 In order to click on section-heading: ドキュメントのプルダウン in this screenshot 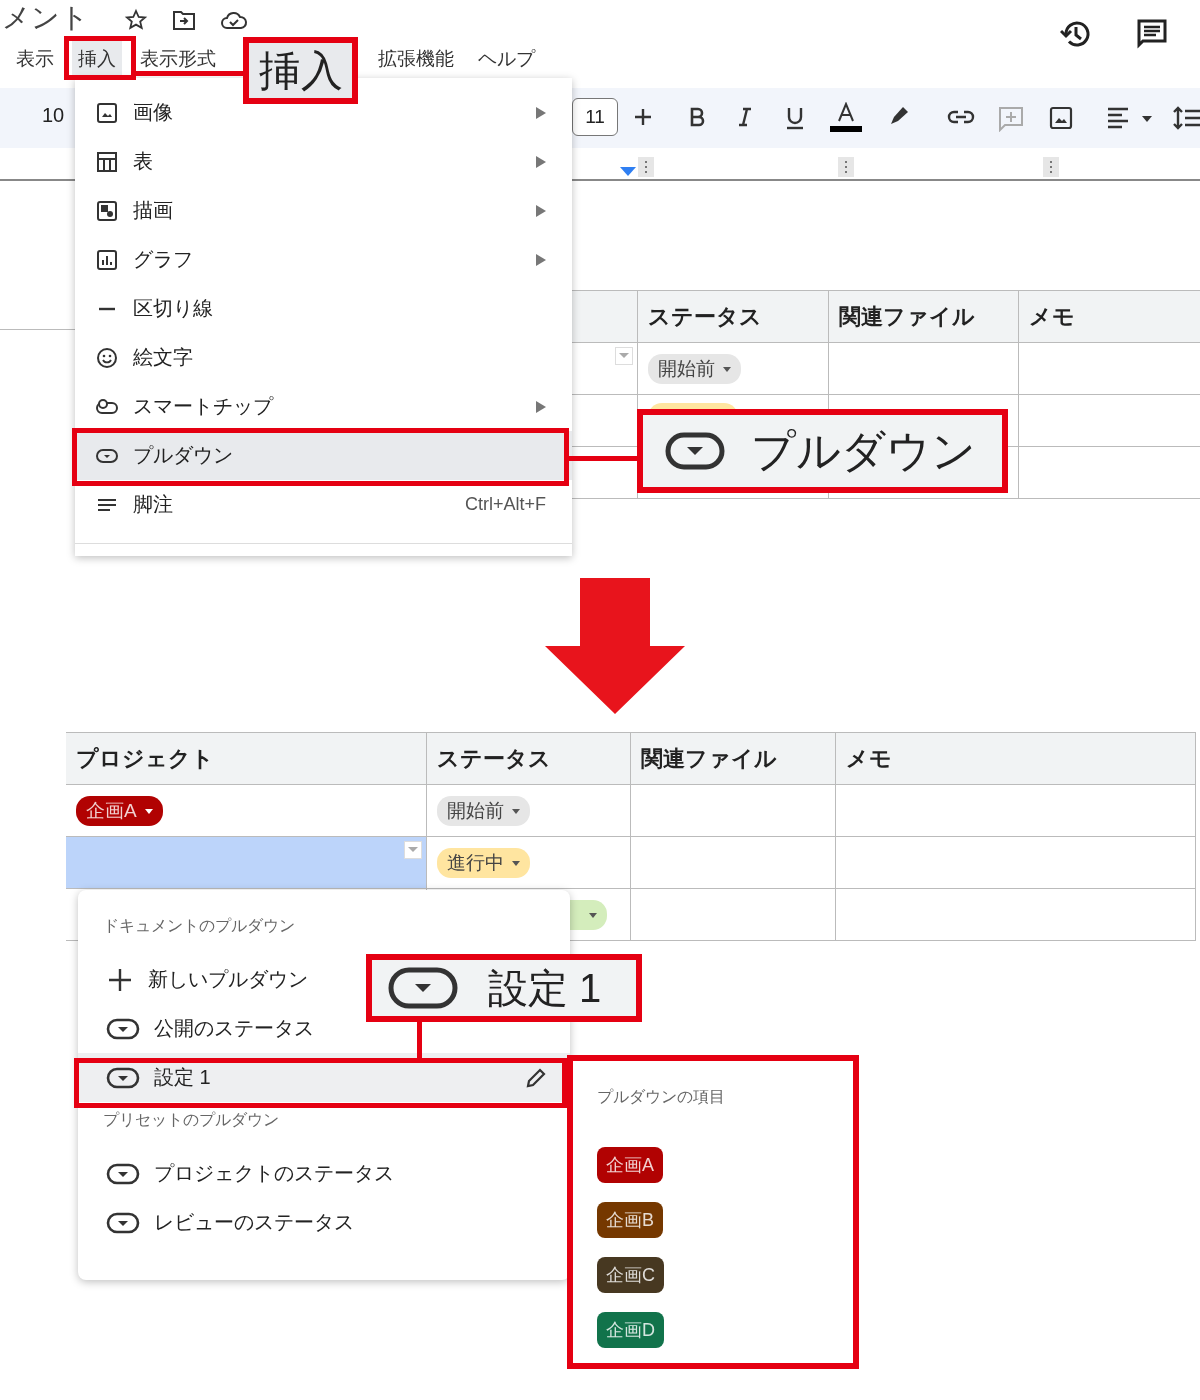, I will do `click(199, 926)`.